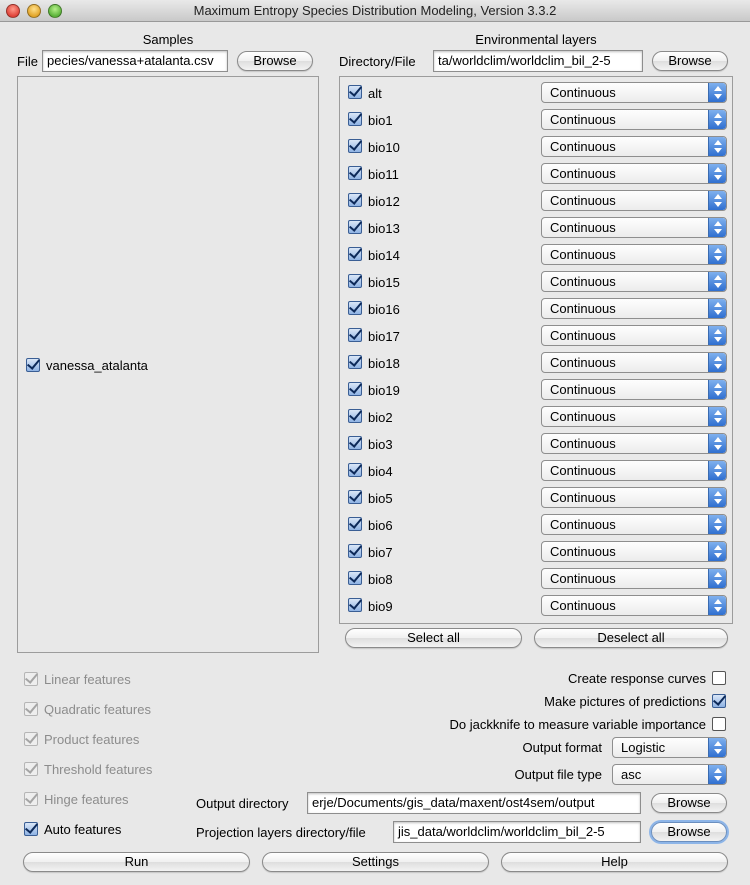 This screenshot has height=885, width=750. Describe the element at coordinates (689, 832) in the screenshot. I see `projection-dir-browse-button: Browse` at that location.